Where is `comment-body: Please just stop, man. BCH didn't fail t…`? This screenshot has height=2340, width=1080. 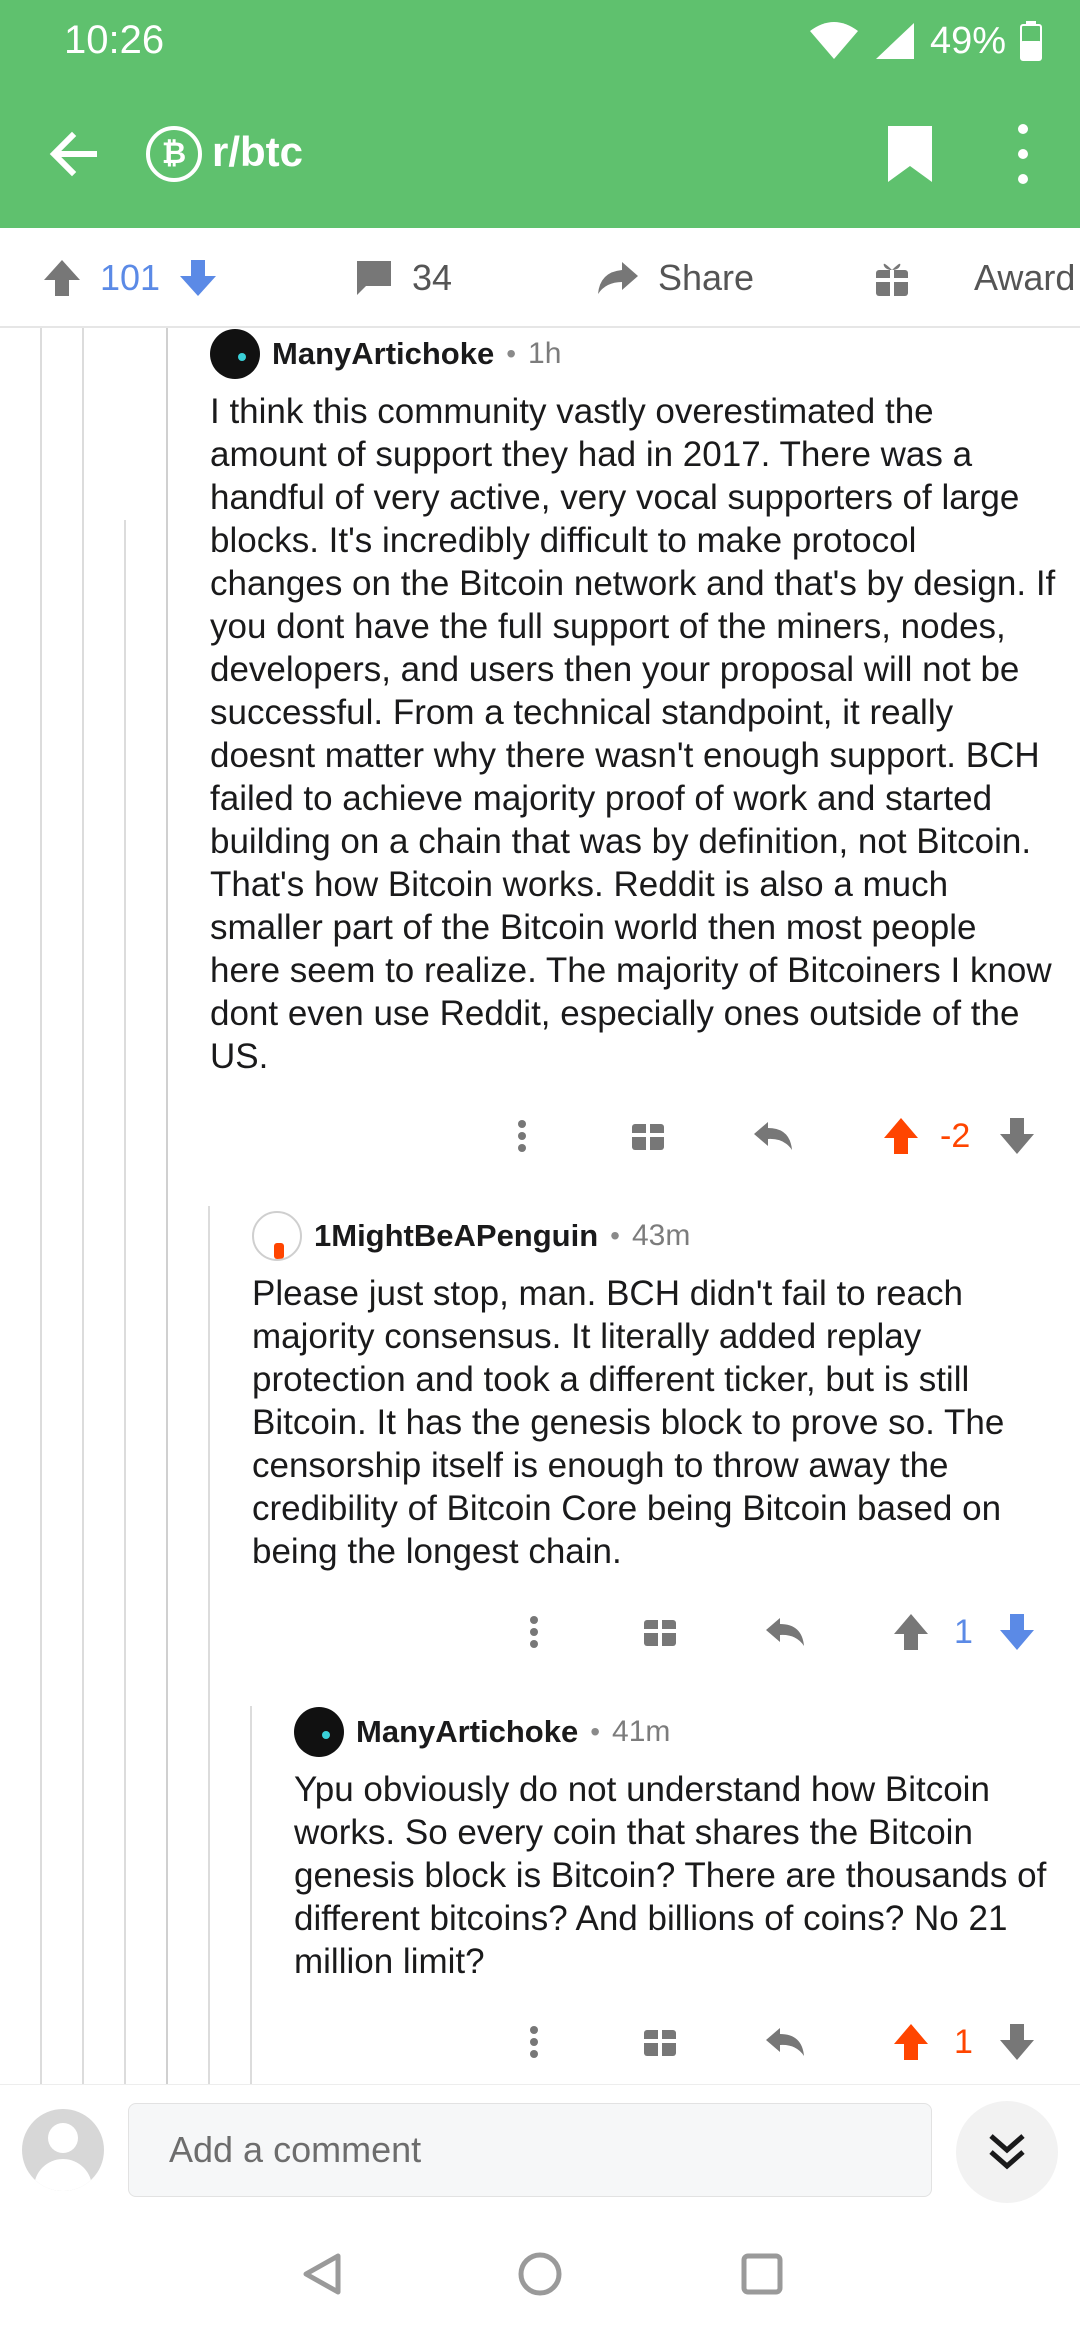 comment-body: Please just stop, man. BCH didn't fail t… is located at coordinates (628, 1422).